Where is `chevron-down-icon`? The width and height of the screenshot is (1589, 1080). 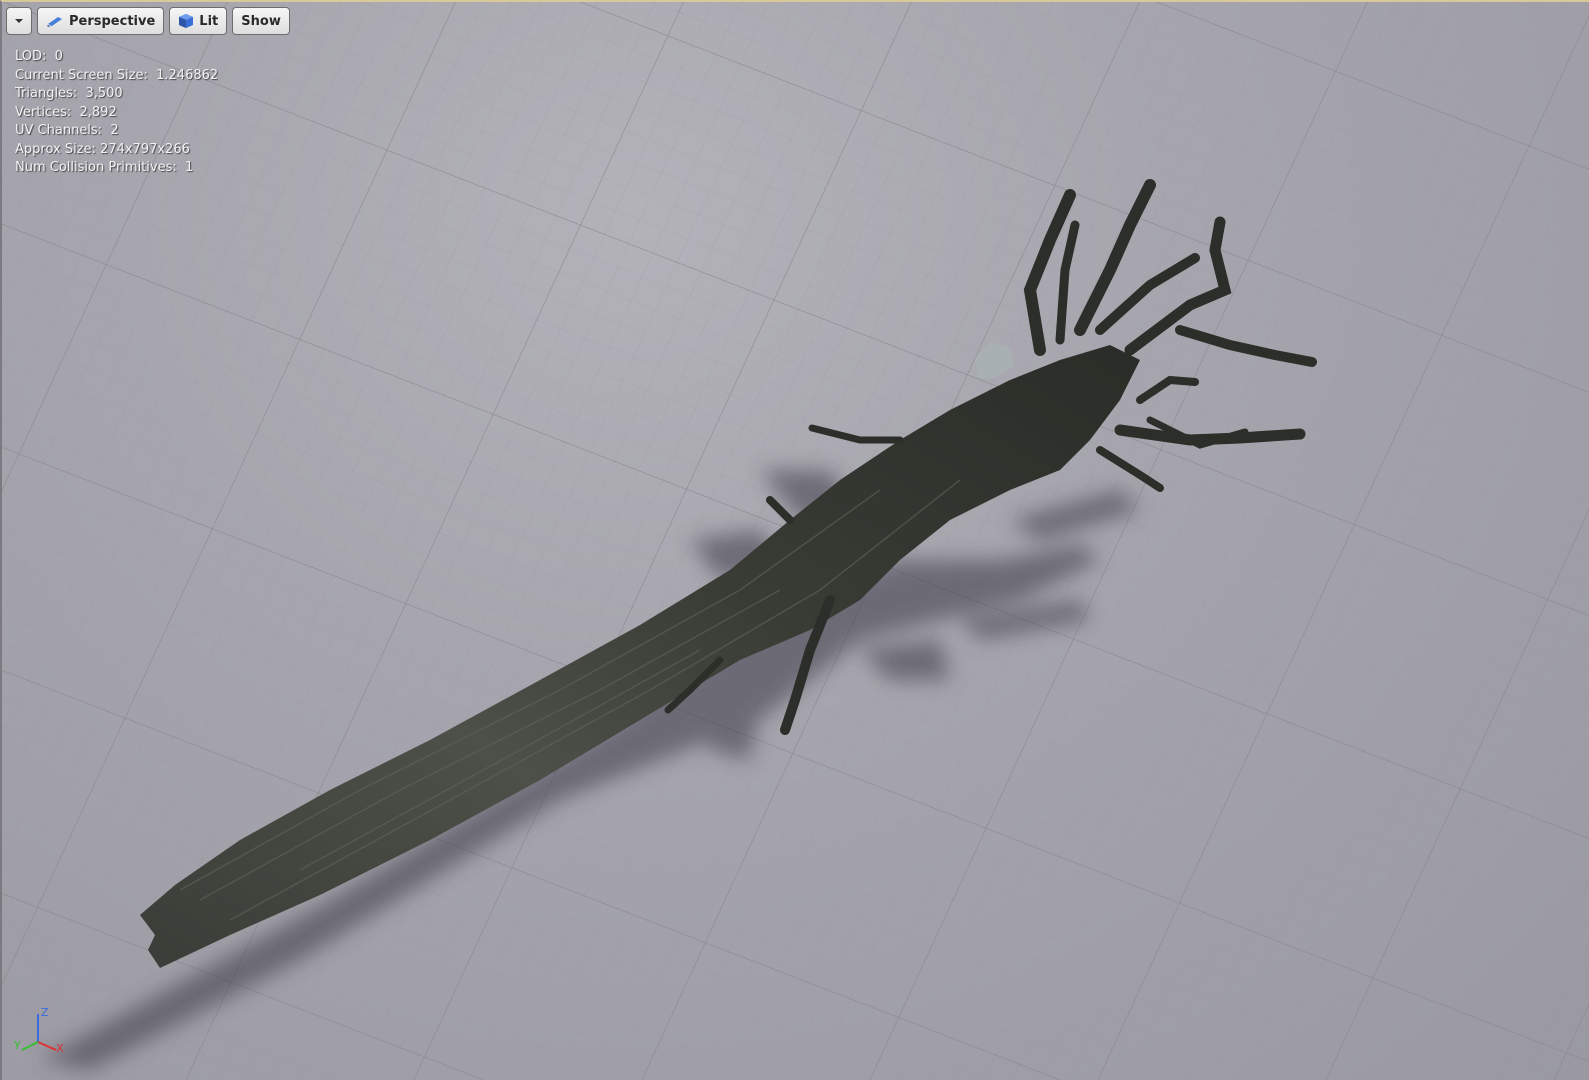
chevron-down-icon is located at coordinates (19, 21).